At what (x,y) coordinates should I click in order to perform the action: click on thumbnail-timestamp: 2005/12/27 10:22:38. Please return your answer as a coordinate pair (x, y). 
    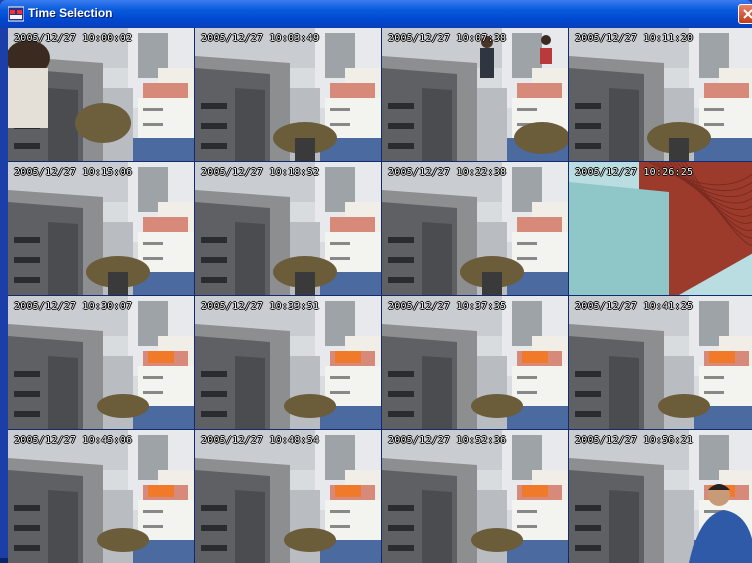
    Looking at the image, I should click on (447, 172).